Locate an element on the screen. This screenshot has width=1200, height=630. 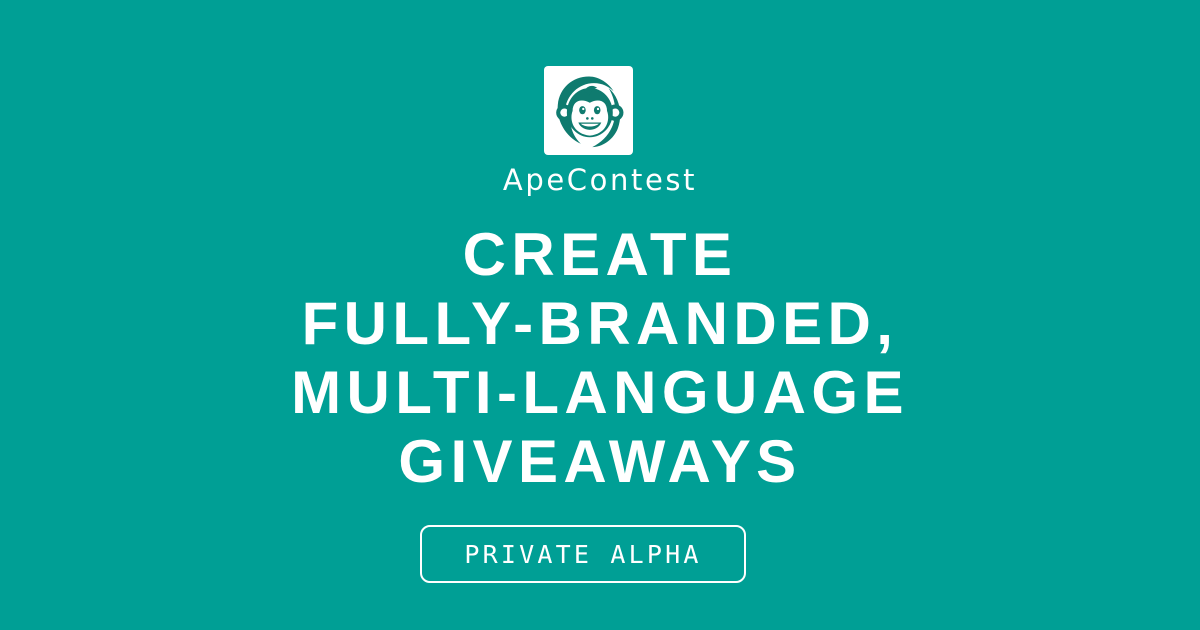
monkey-face-icon is located at coordinates (589, 111).